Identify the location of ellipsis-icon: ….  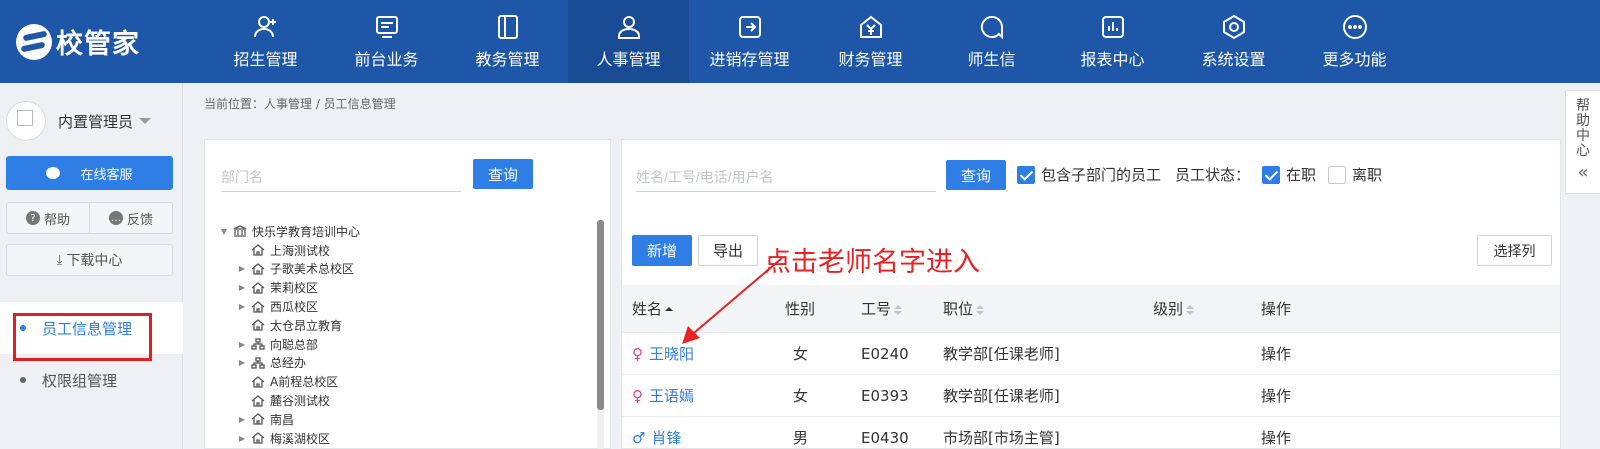
(115, 218).